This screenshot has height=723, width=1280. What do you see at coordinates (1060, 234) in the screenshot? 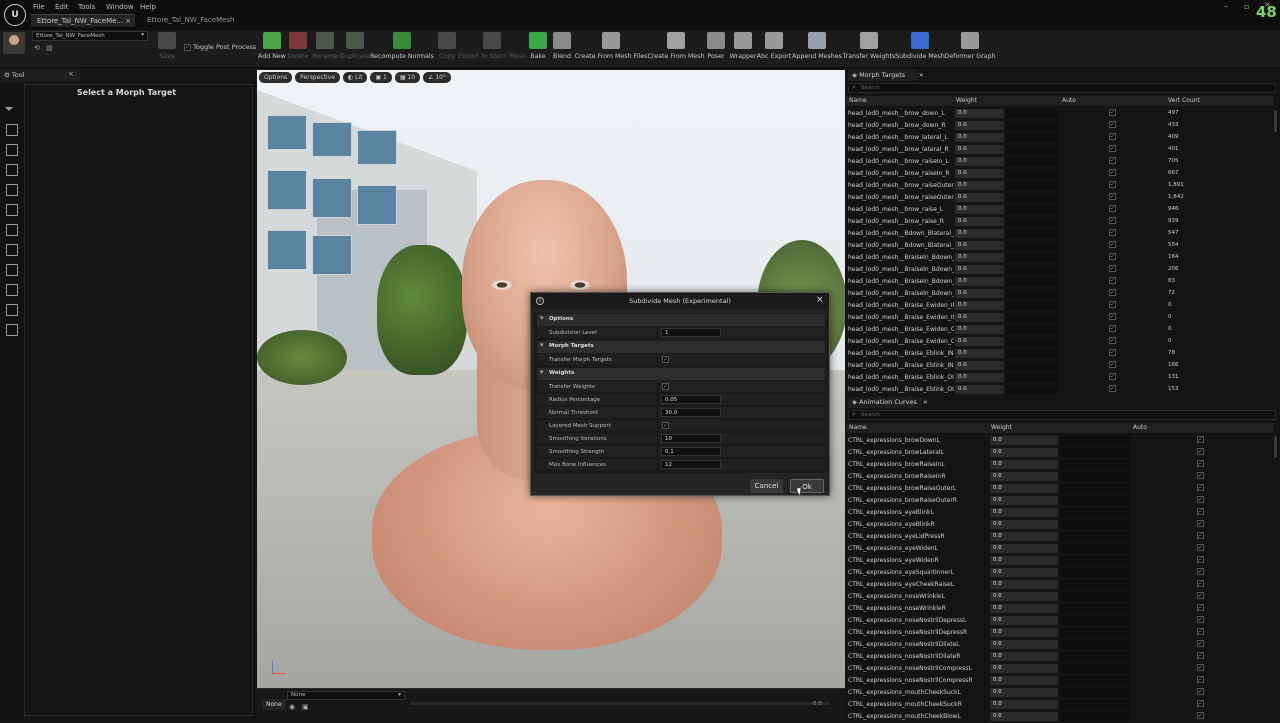
I see `table-row: head_lod0_mesh__Bdown_Blateral_L 0.0 ✓ 547` at bounding box center [1060, 234].